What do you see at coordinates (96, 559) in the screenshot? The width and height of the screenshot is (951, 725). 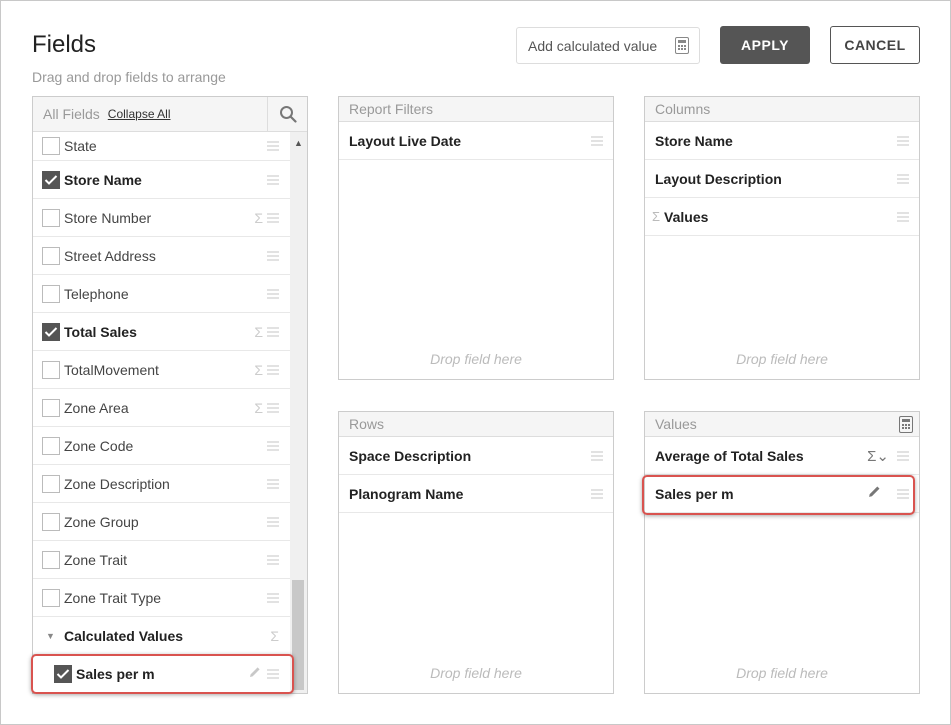 I see `field-label: Zone Trait` at bounding box center [96, 559].